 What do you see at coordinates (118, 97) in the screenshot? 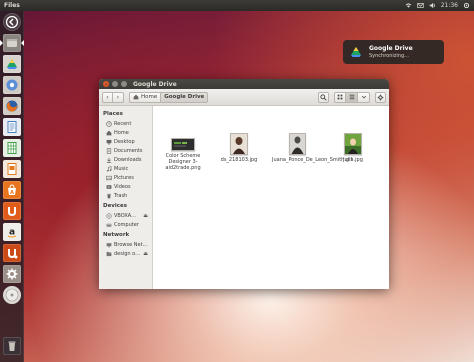
I see `forward-button: ›` at bounding box center [118, 97].